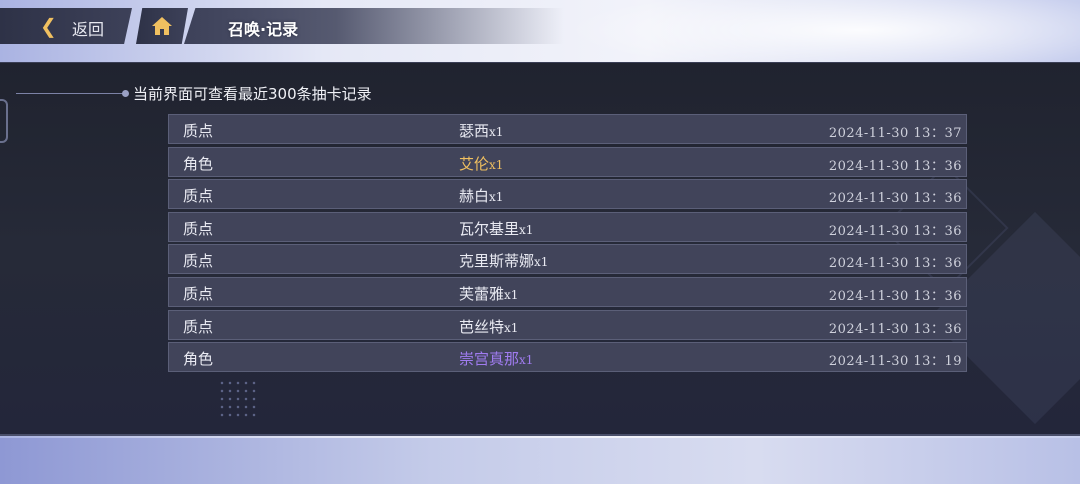 This screenshot has width=1080, height=484. I want to click on record-name-text: 赫白, so click(474, 196).